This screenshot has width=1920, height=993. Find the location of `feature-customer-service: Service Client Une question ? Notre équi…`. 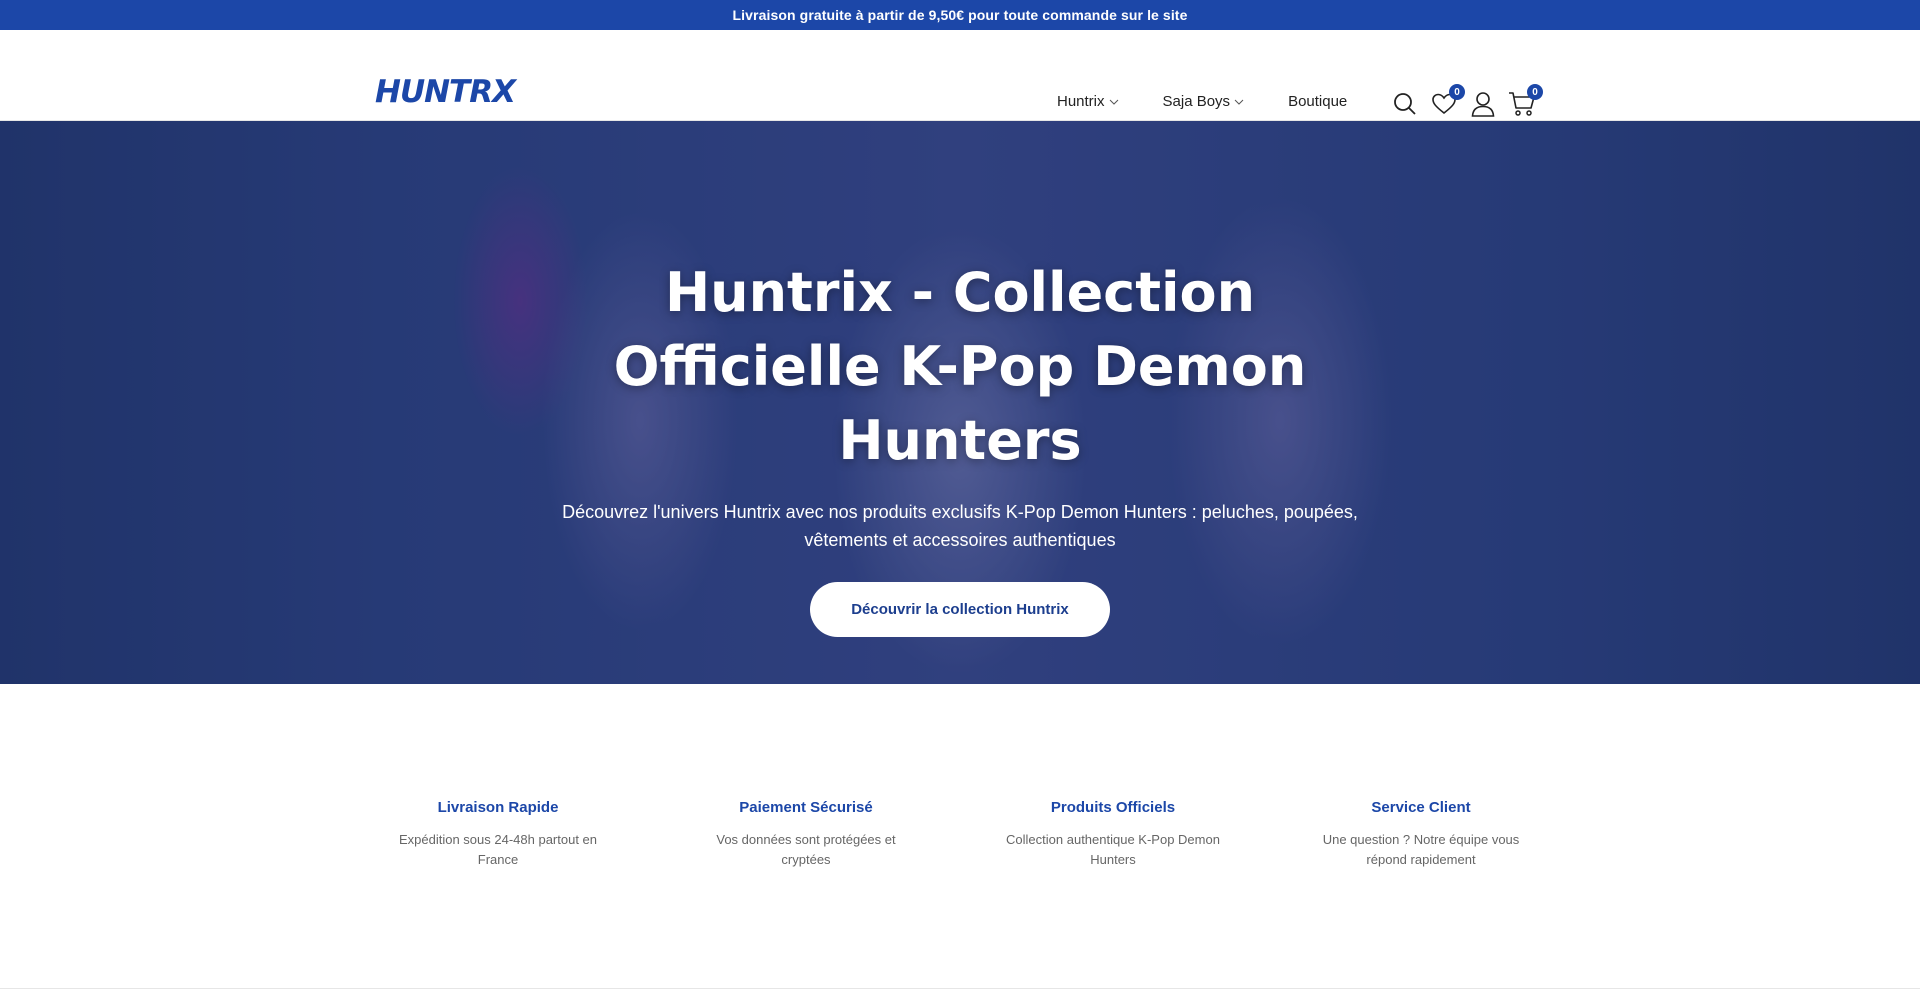

feature-customer-service: Service Client Une question ? Notre équi… is located at coordinates (1421, 815).